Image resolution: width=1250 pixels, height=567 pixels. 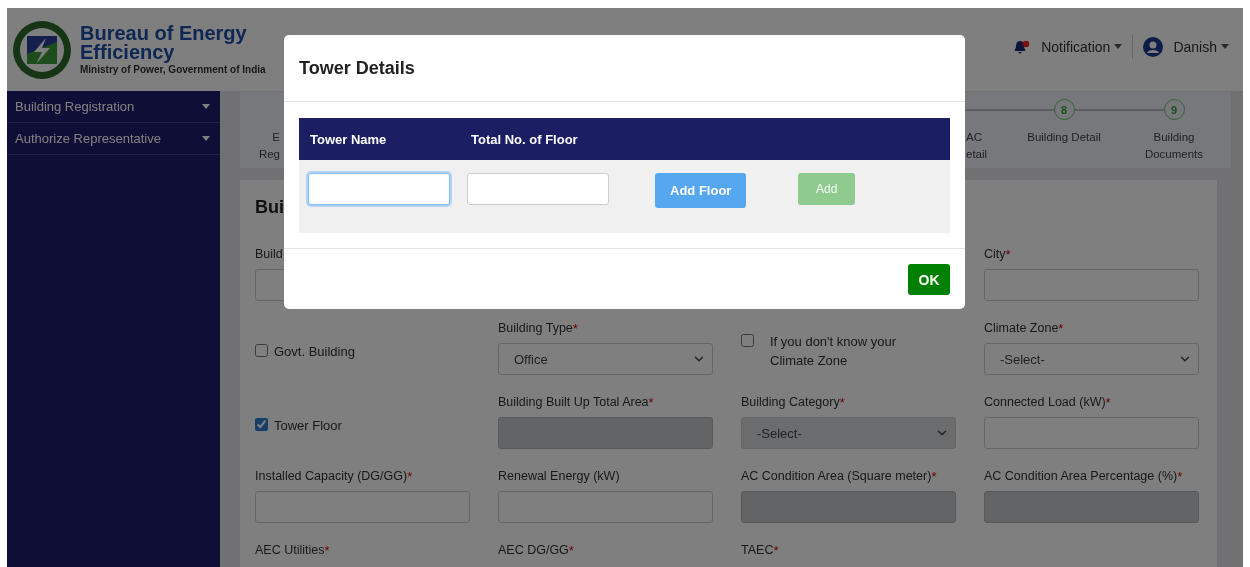 What do you see at coordinates (701, 190) in the screenshot?
I see `add-floor-button: Add Floor` at bounding box center [701, 190].